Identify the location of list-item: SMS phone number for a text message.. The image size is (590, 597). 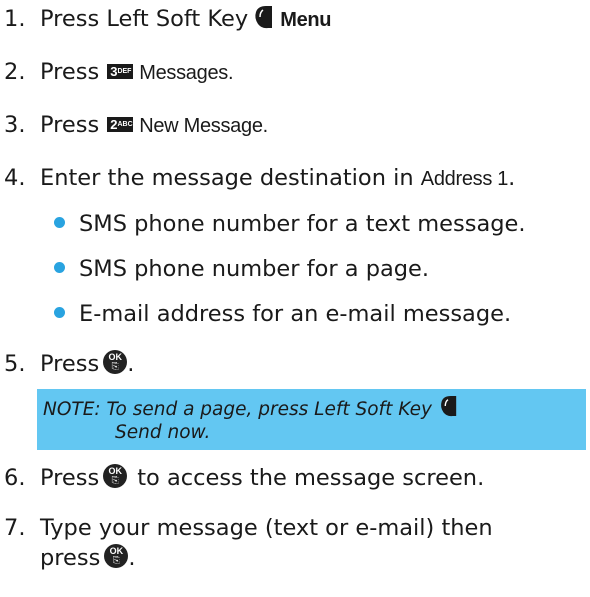
(290, 224).